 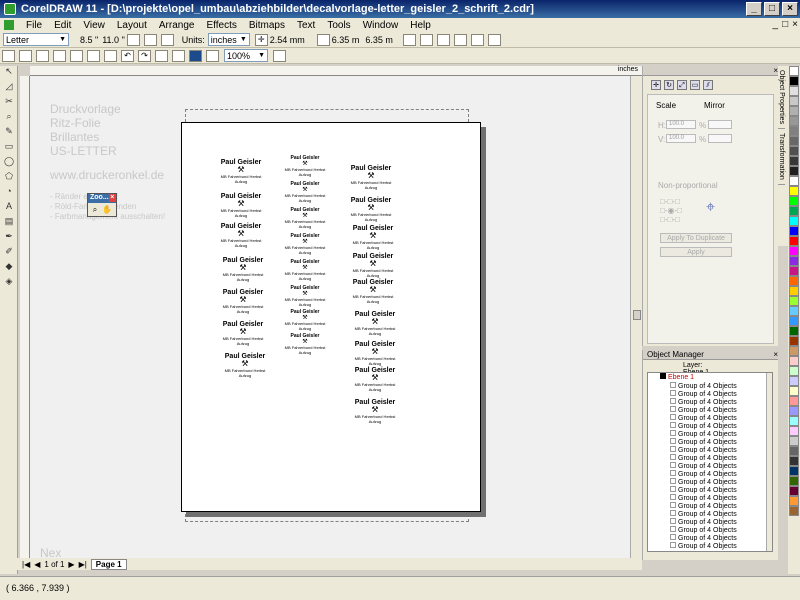 What do you see at coordinates (9, 101) in the screenshot?
I see `knife-tool-icon: ✂` at bounding box center [9, 101].